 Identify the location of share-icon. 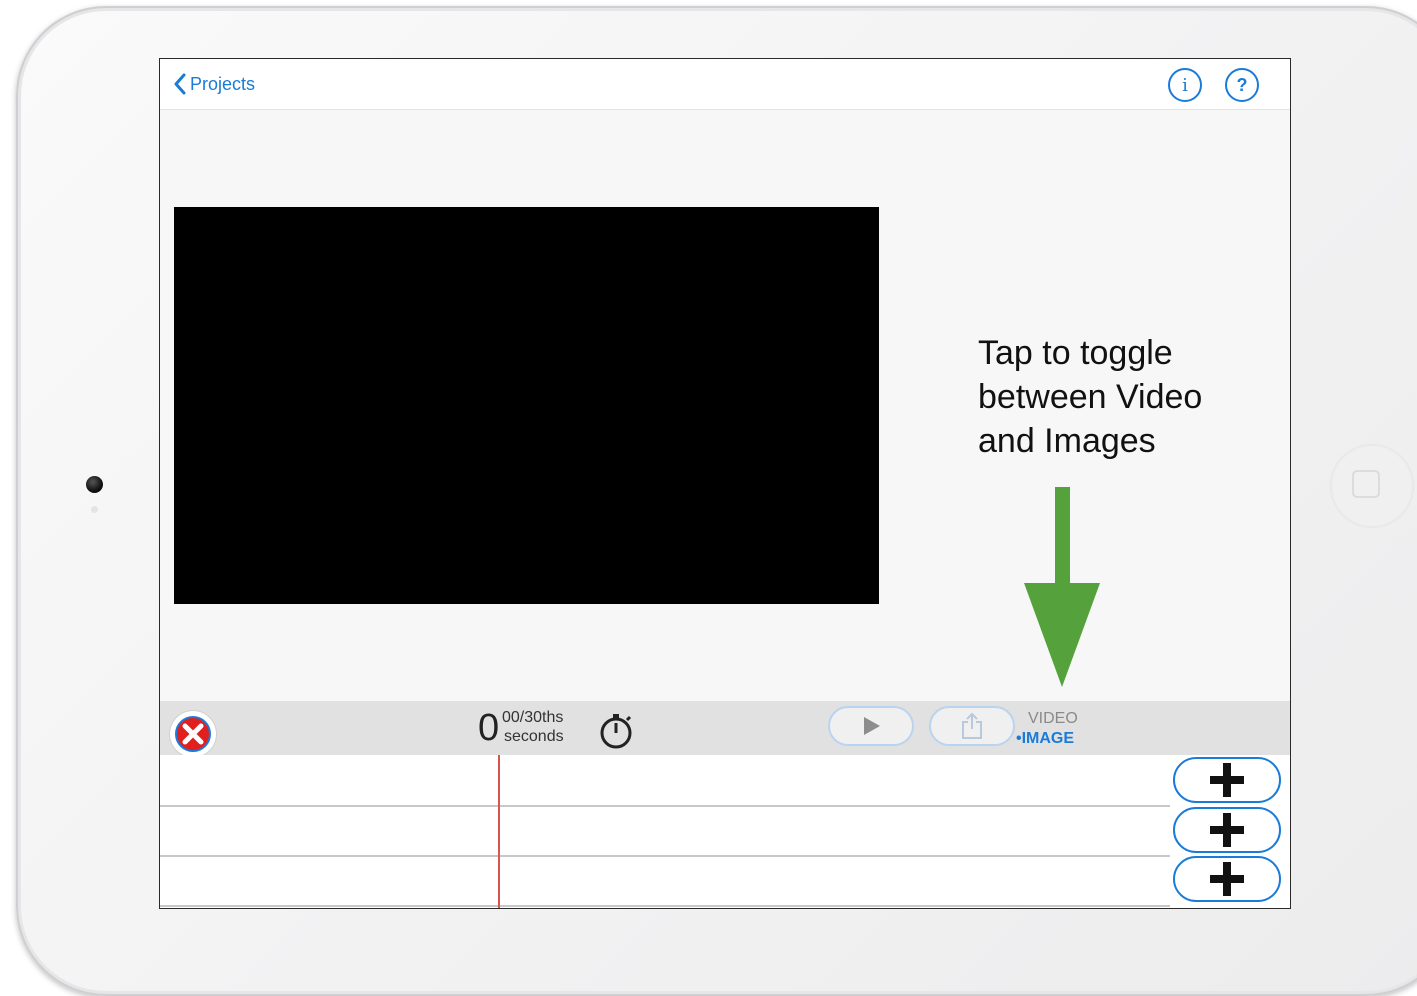
(972, 725).